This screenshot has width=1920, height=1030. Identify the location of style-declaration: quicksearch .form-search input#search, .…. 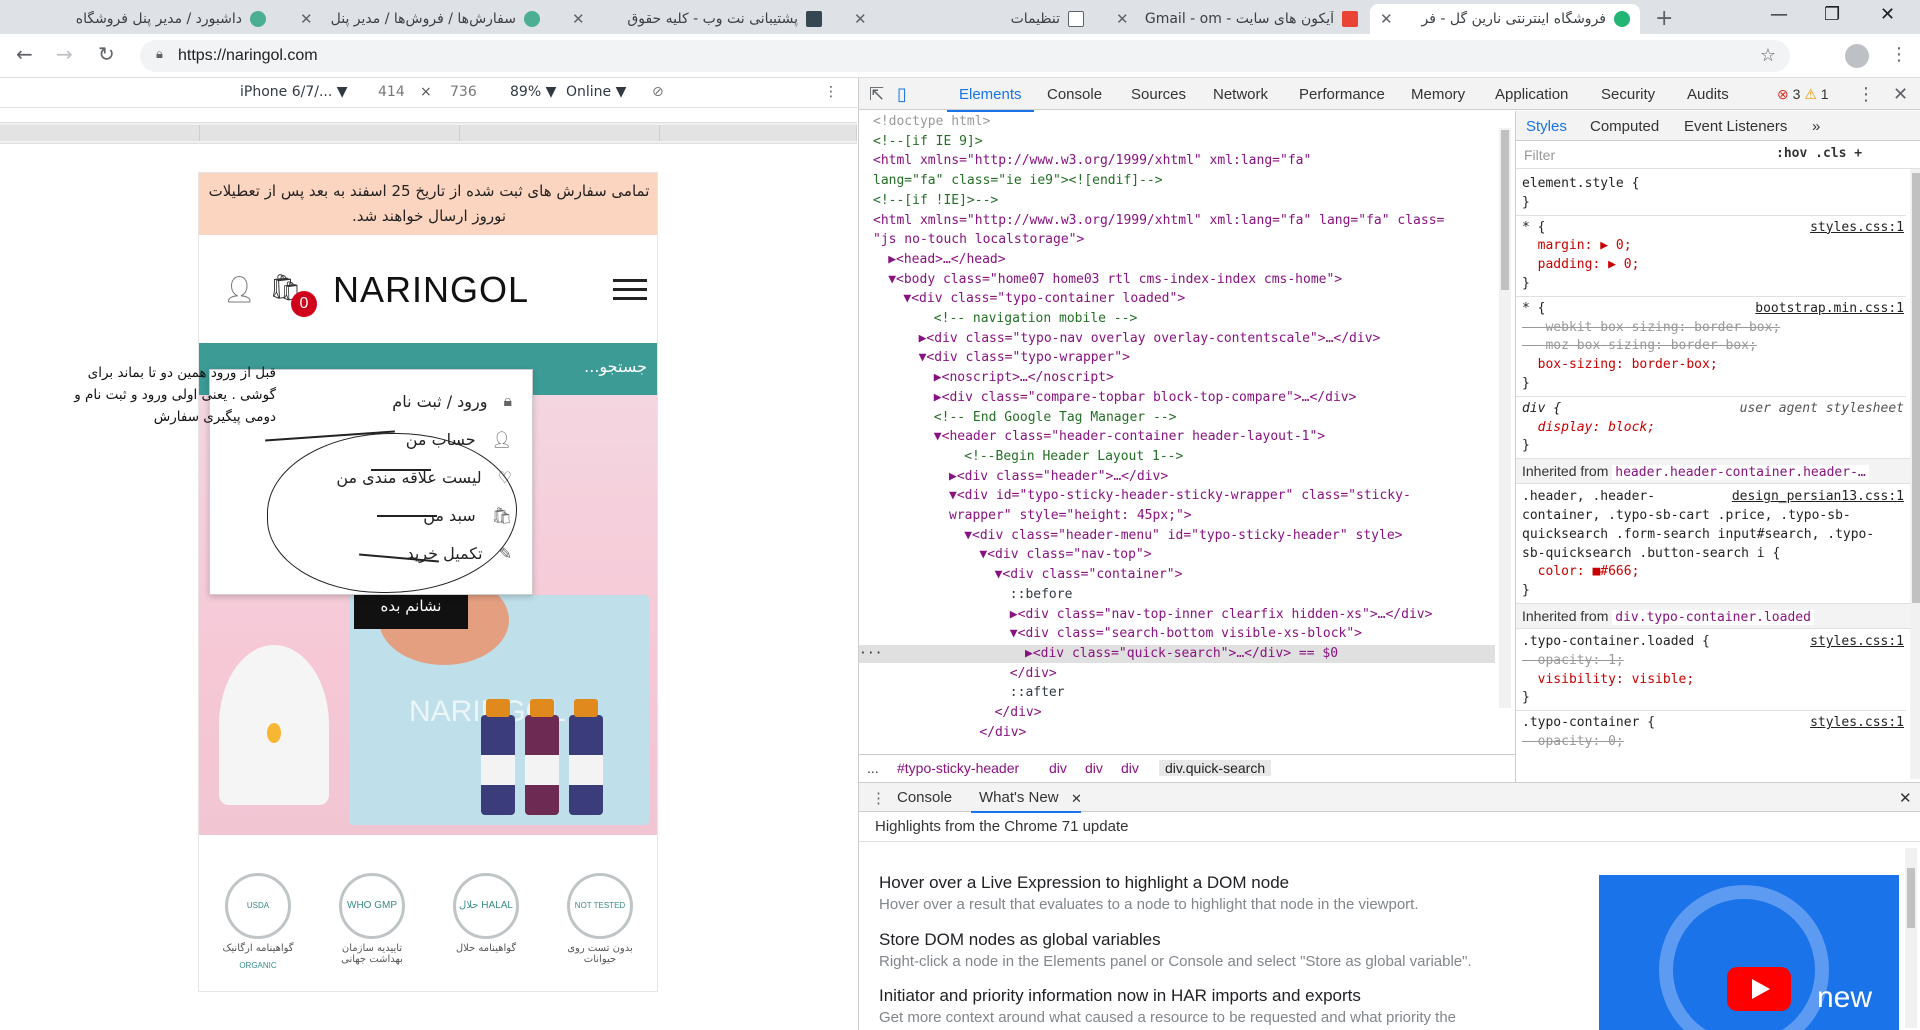
(1713, 535).